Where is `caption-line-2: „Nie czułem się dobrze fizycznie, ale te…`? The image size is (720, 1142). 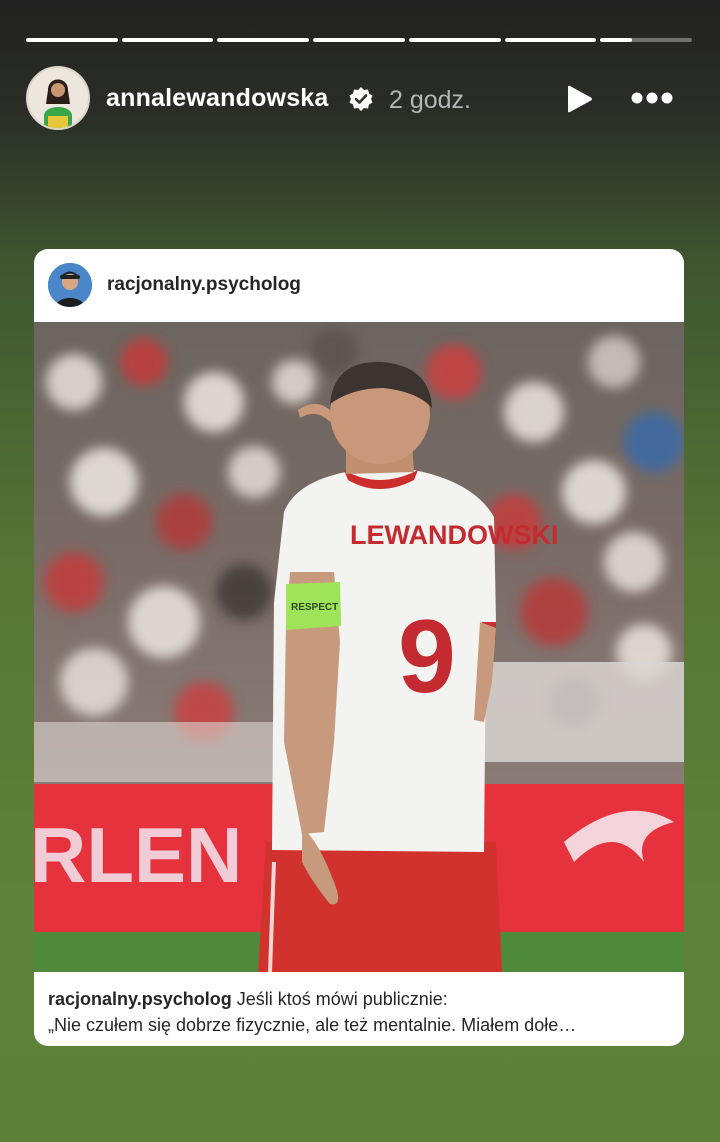 caption-line-2: „Nie czułem się dobrze fizycznie, ale te… is located at coordinates (312, 1025).